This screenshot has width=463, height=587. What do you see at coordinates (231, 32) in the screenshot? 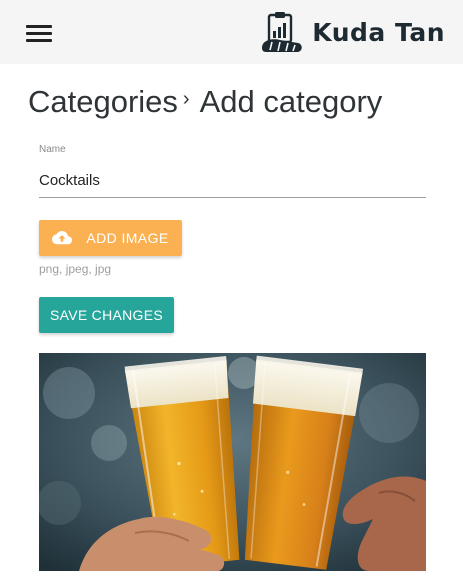
I see `app-header: Kuda Tan` at bounding box center [231, 32].